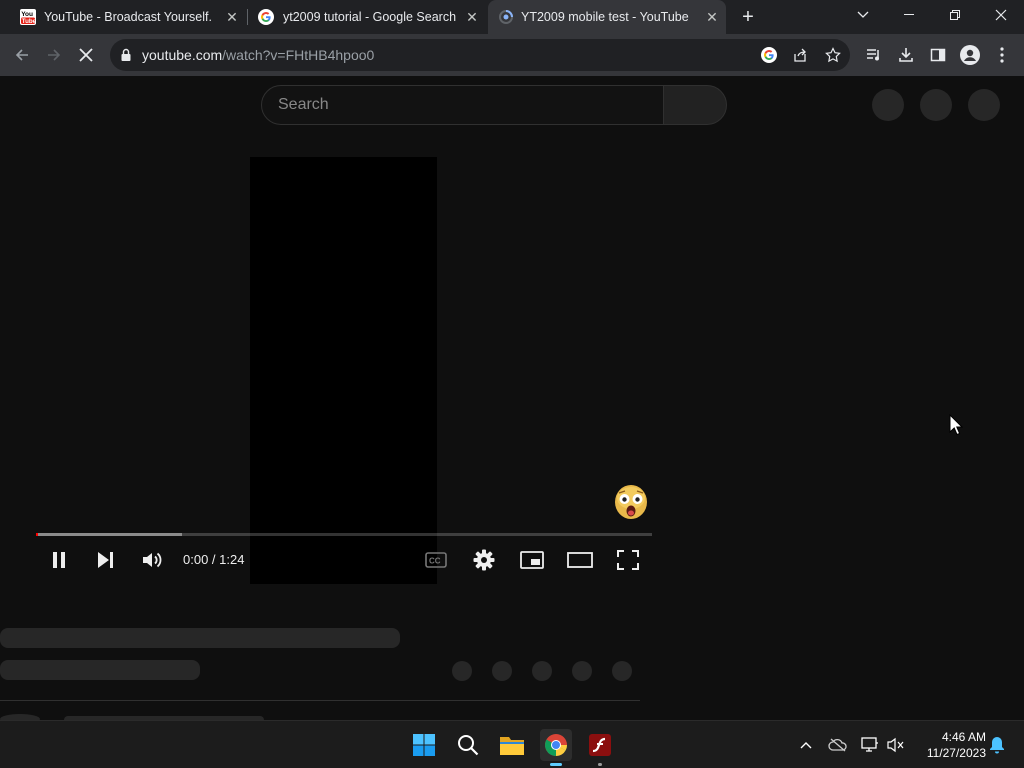 The height and width of the screenshot is (768, 1024). What do you see at coordinates (956, 753) in the screenshot?
I see `clock-date: 11/27/2023` at bounding box center [956, 753].